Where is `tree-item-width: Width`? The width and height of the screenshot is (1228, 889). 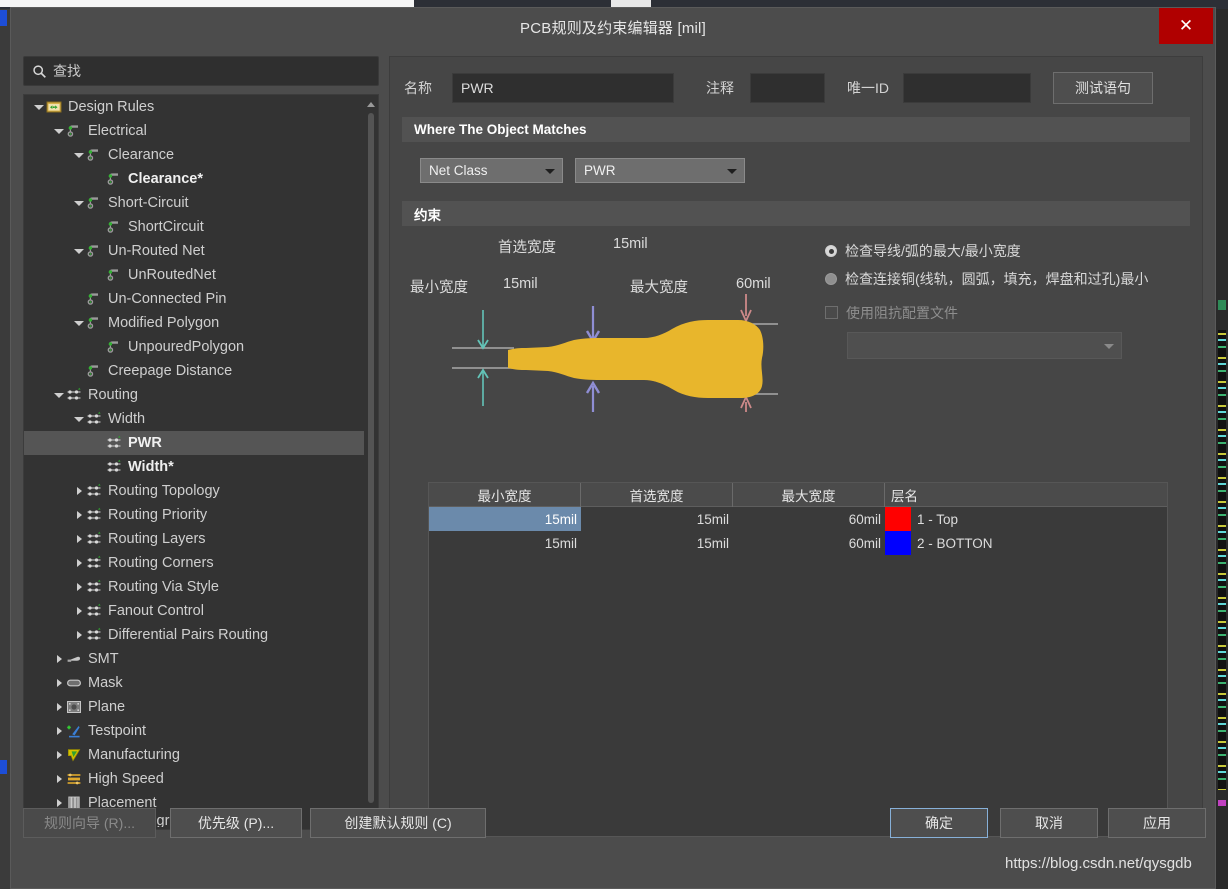 tree-item-width: Width is located at coordinates (194, 419).